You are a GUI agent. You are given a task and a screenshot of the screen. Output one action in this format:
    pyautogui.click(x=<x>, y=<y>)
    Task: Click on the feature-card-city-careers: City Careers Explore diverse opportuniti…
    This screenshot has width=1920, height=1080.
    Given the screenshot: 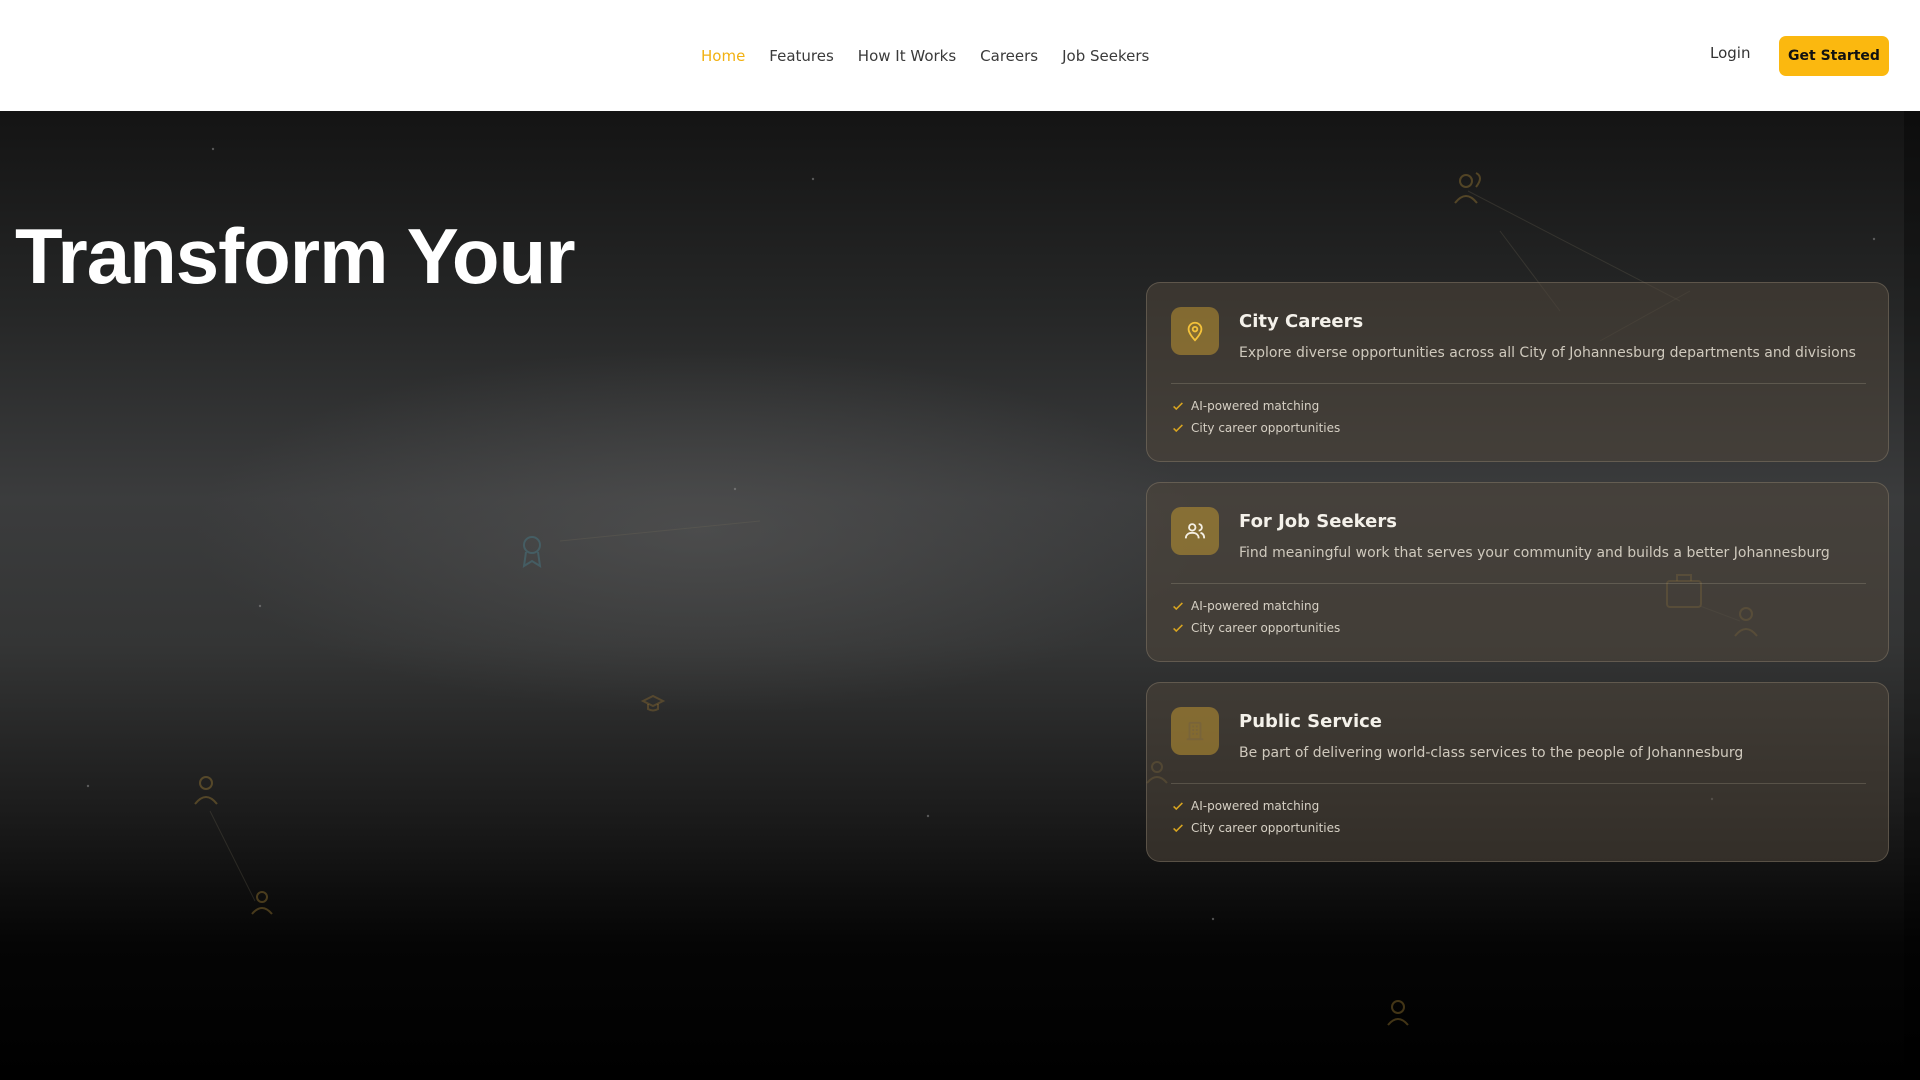 What is the action you would take?
    pyautogui.click(x=1517, y=372)
    